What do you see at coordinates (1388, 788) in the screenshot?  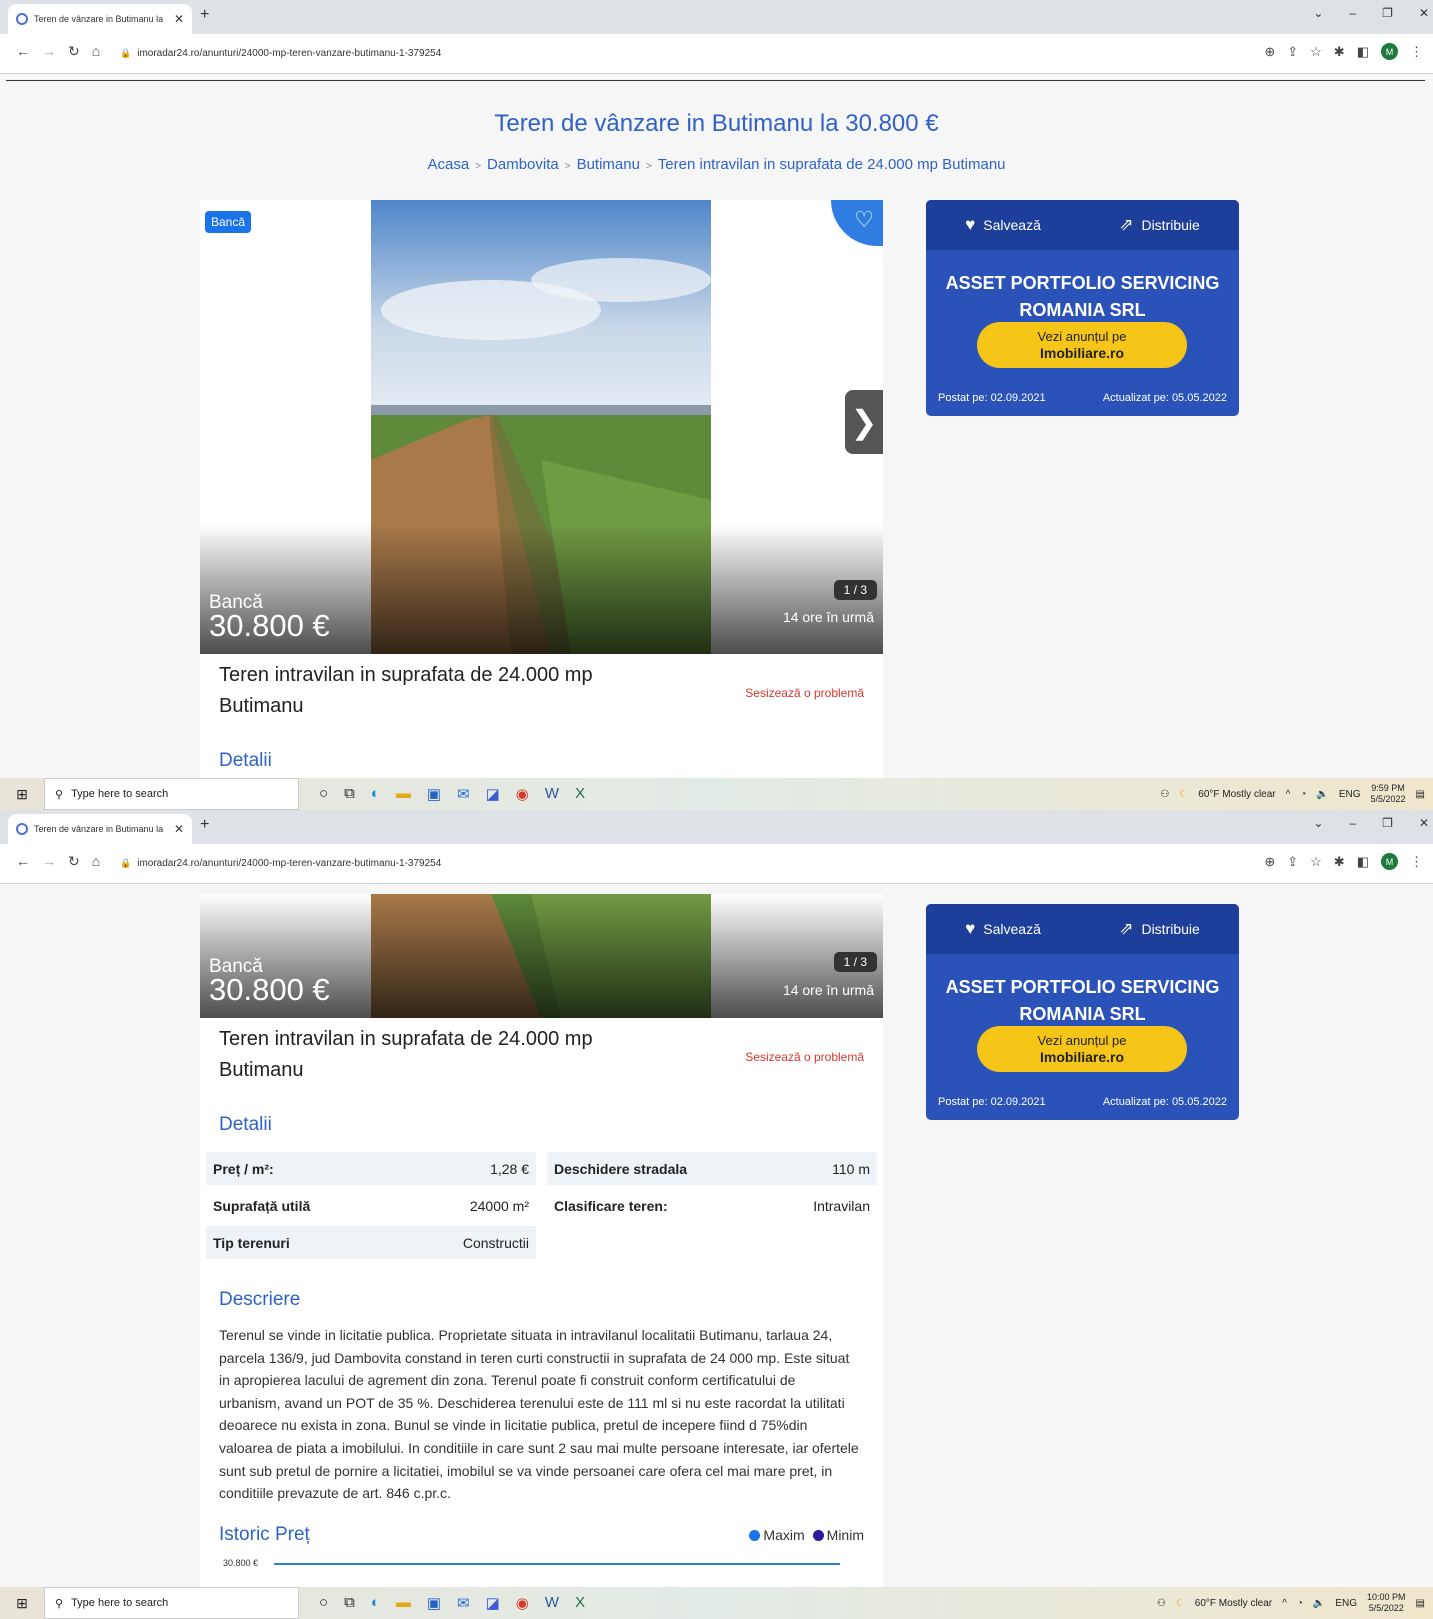 I see `clock-time: 9:59 PM` at bounding box center [1388, 788].